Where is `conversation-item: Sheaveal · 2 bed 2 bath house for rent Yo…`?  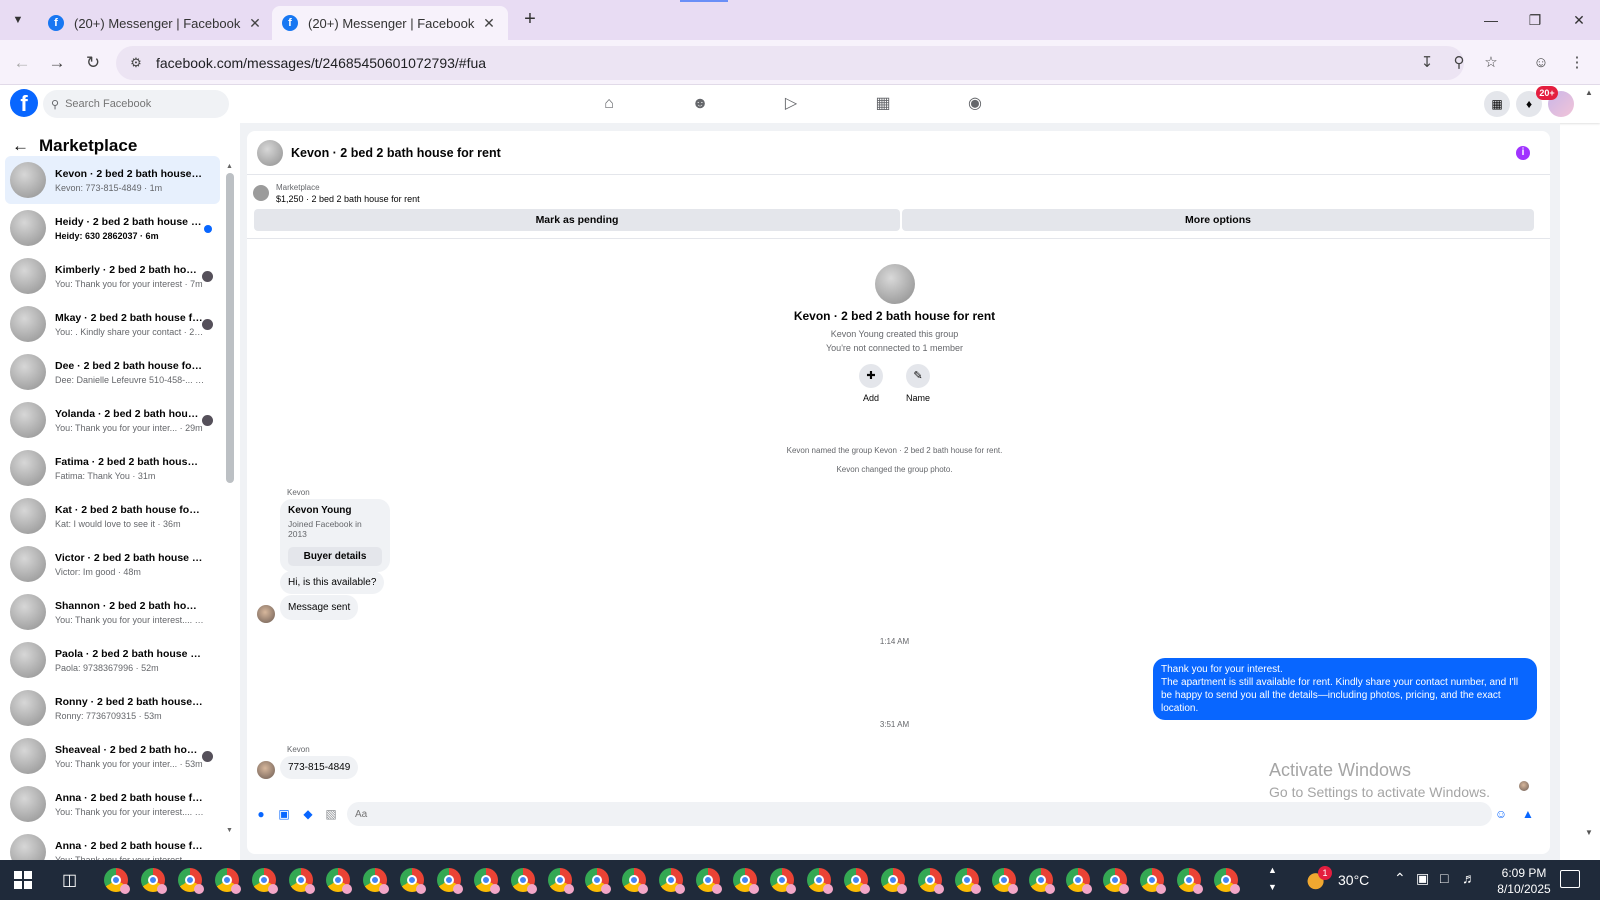 conversation-item: Sheaveal · 2 bed 2 bath house for rent Yo… is located at coordinates (112, 756).